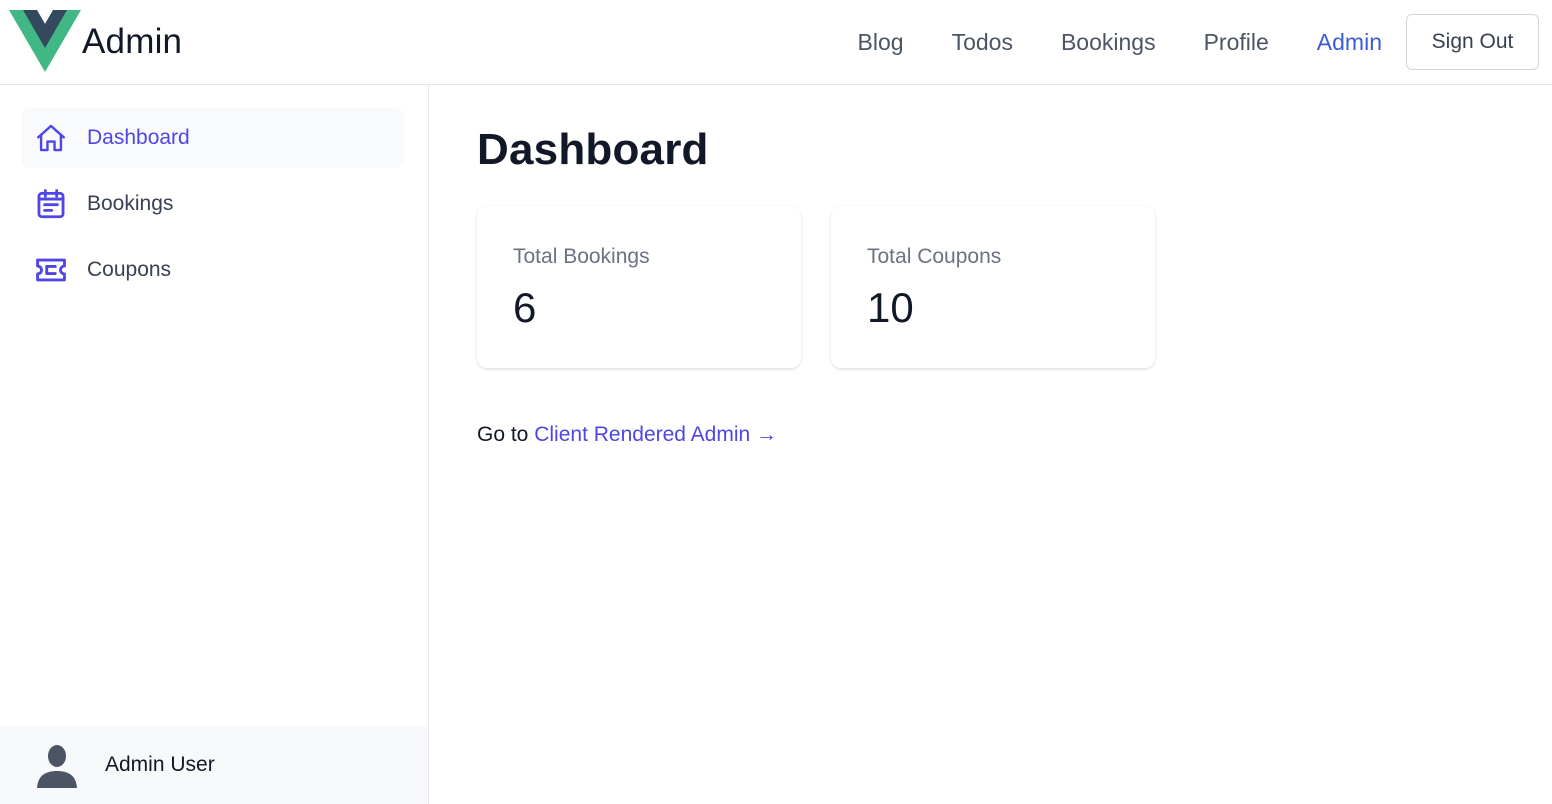 Image resolution: width=1552 pixels, height=804 pixels. I want to click on sidebar-item-label: Dashboard, so click(138, 137).